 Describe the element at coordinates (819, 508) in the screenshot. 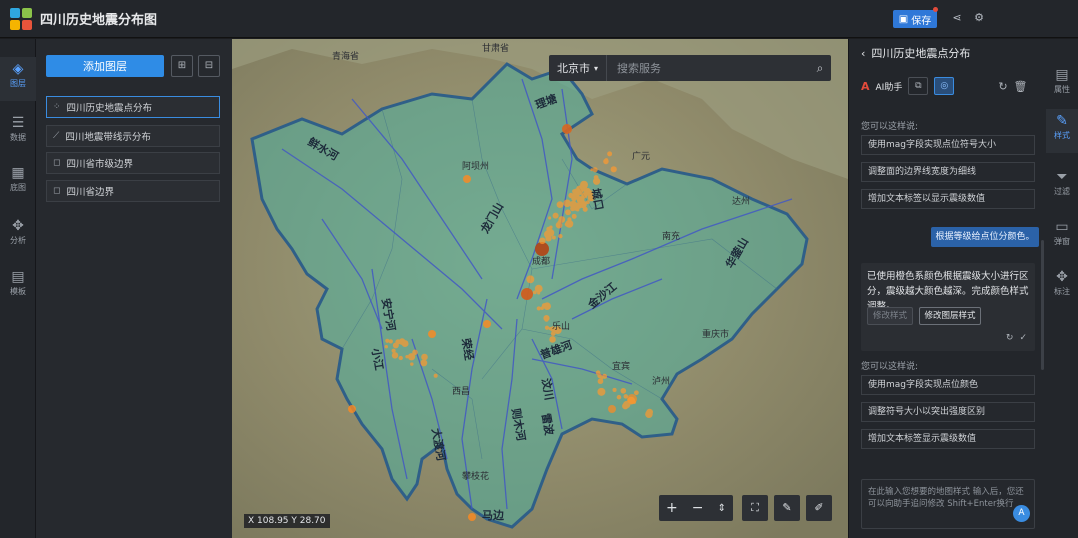

I see `edit-icon: ✐` at that location.